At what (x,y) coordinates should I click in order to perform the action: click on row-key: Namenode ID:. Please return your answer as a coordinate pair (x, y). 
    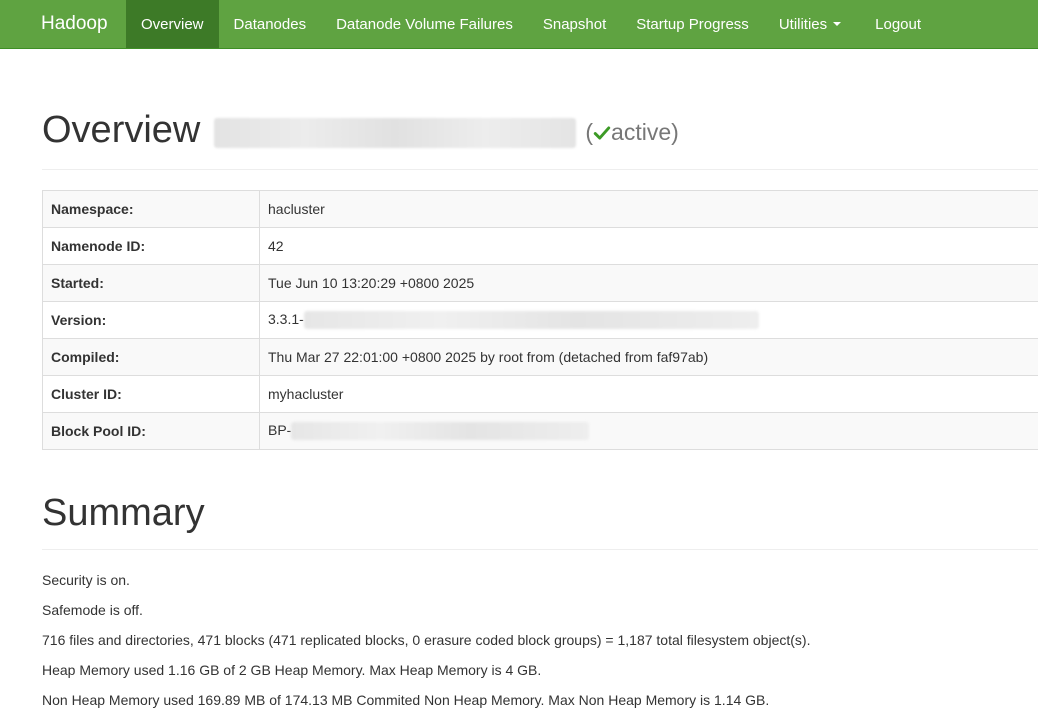
    Looking at the image, I should click on (151, 246).